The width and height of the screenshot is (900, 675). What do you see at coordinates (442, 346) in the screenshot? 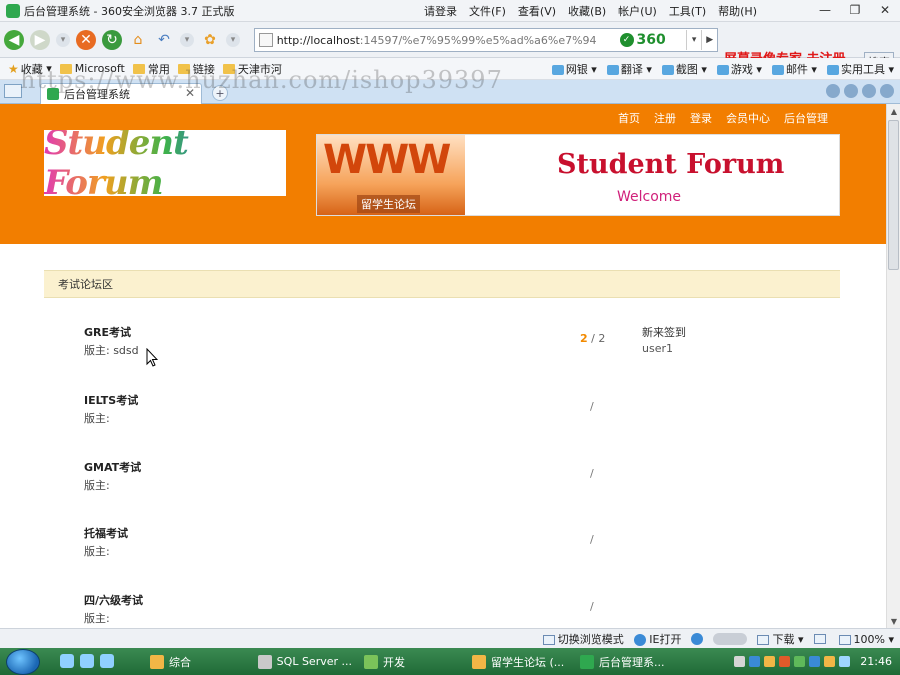
I see `forum-row: GRE考试 版主: sdsd 2 / 2 新来签到 user1` at bounding box center [442, 346].